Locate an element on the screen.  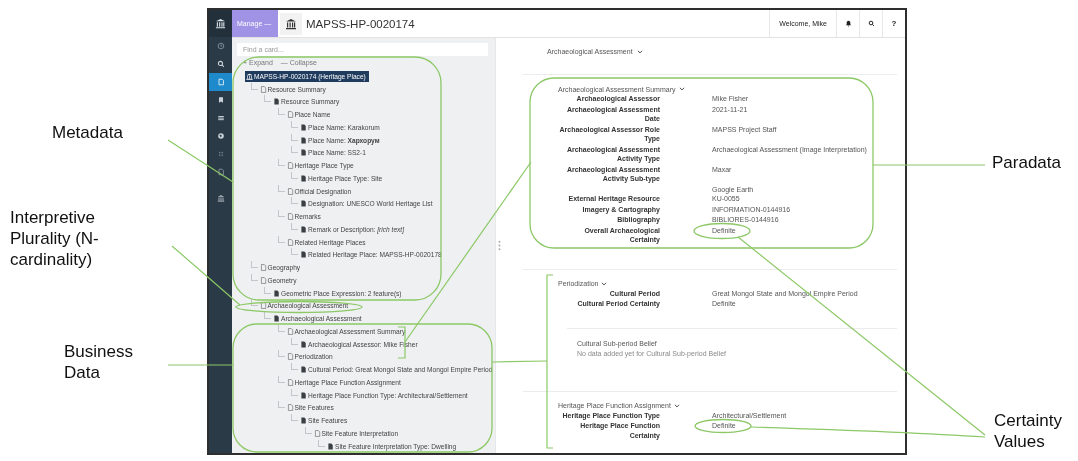
annotation-label: Interpretive Plurality (N-cardinality) is located at coordinates (55, 238).